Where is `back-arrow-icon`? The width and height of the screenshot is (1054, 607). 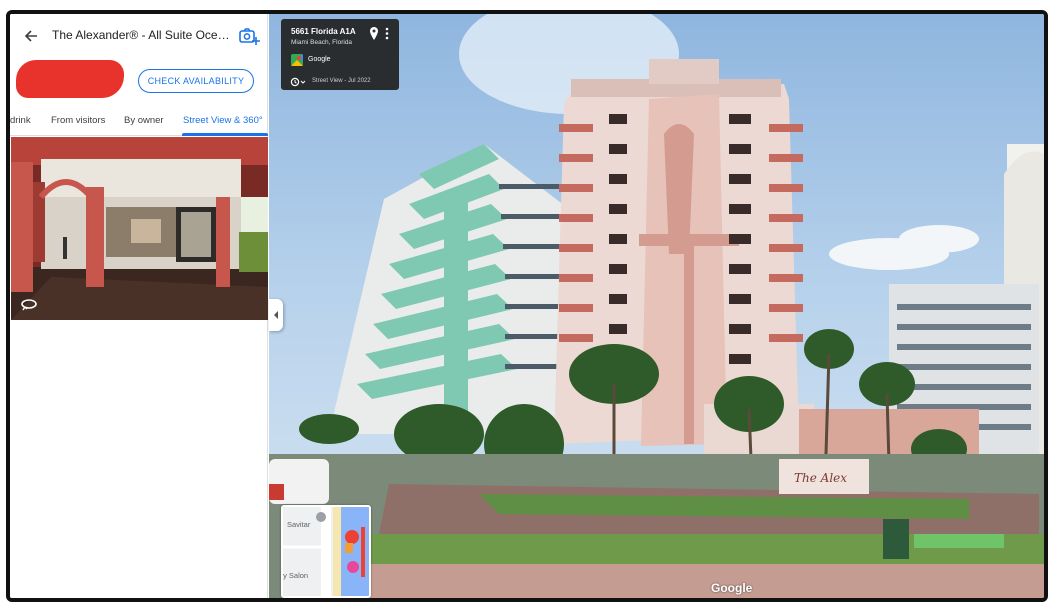 back-arrow-icon is located at coordinates (30, 36).